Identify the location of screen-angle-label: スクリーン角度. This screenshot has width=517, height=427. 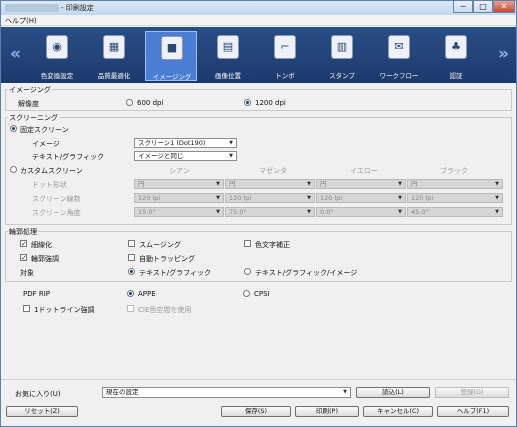
(56, 213).